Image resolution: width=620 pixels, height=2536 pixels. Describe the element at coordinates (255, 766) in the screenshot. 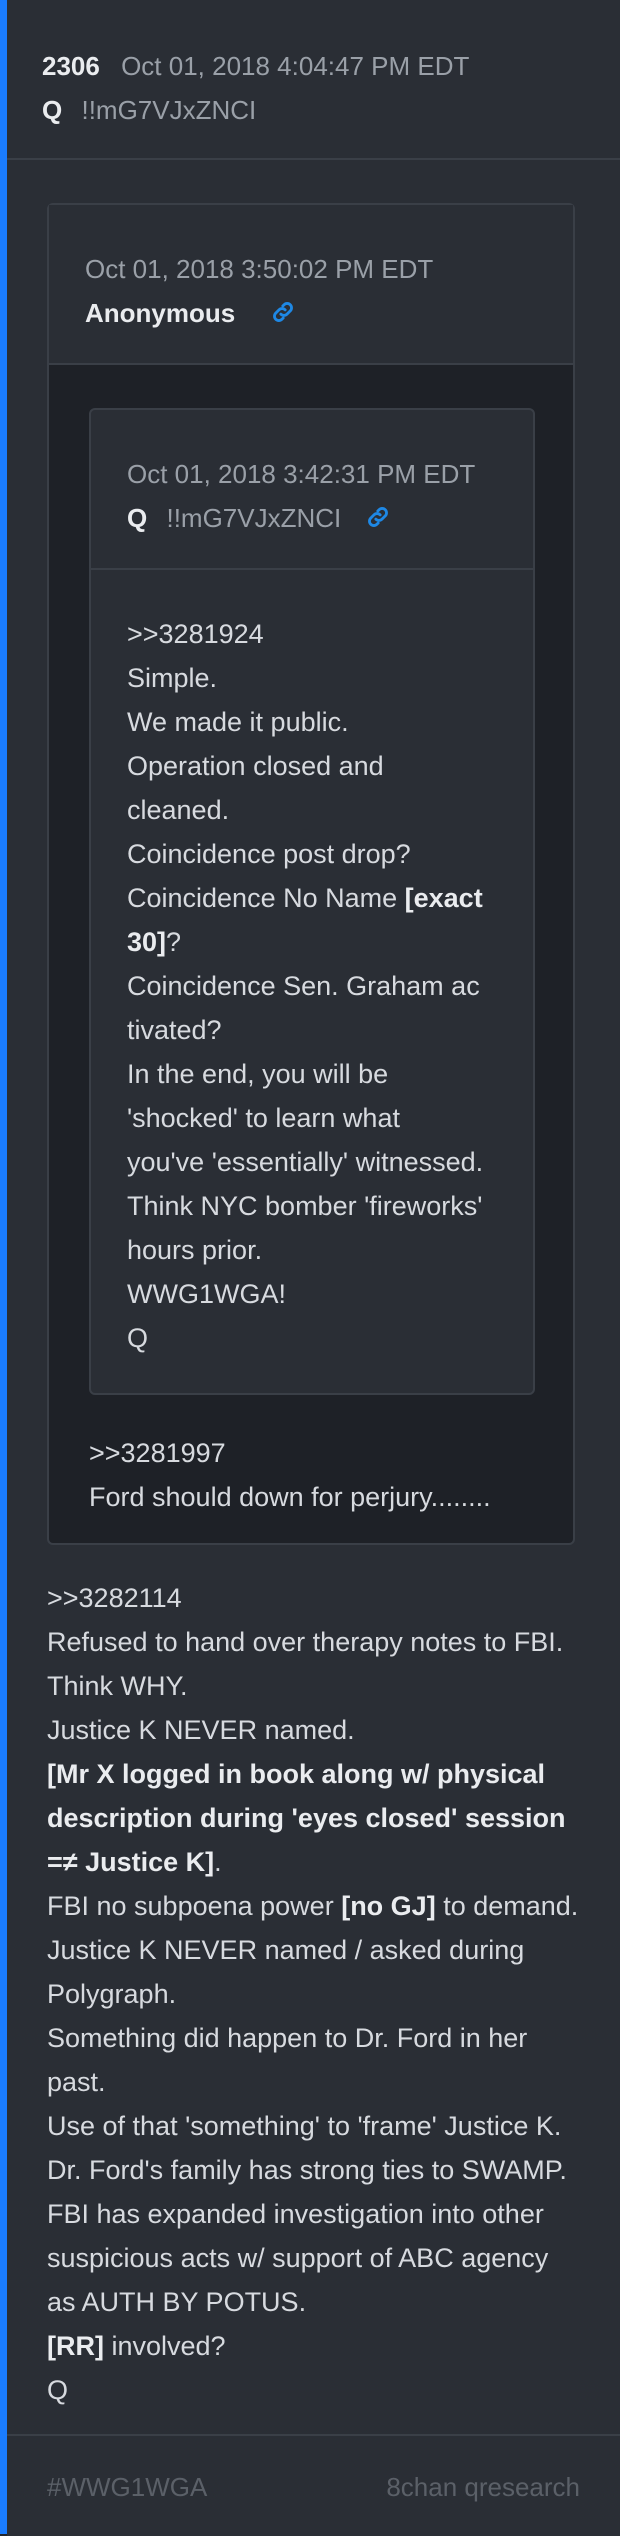

I see `body-line: Operation closed and` at that location.